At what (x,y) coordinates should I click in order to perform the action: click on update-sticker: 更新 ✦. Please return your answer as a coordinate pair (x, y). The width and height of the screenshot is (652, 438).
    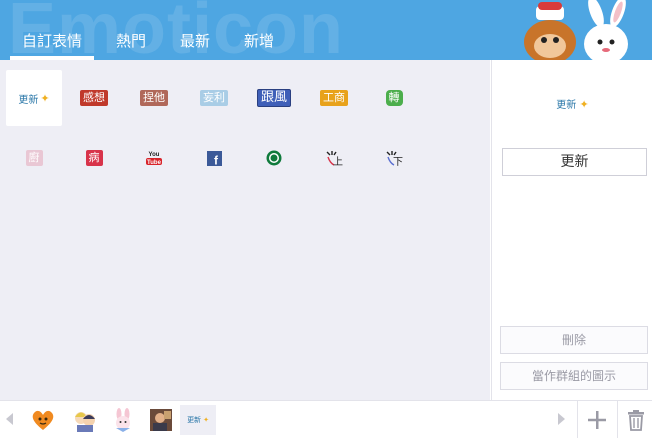
    Looking at the image, I should click on (33, 98).